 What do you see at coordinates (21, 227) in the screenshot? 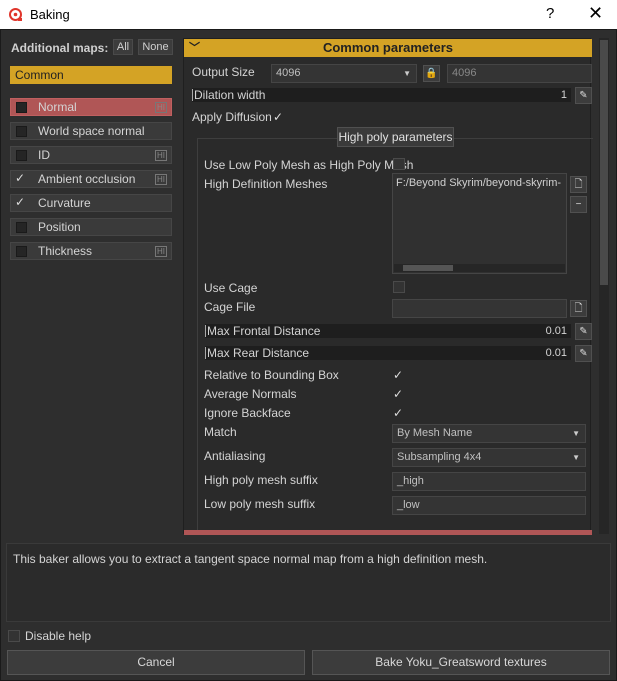
I see `position-checkbox` at bounding box center [21, 227].